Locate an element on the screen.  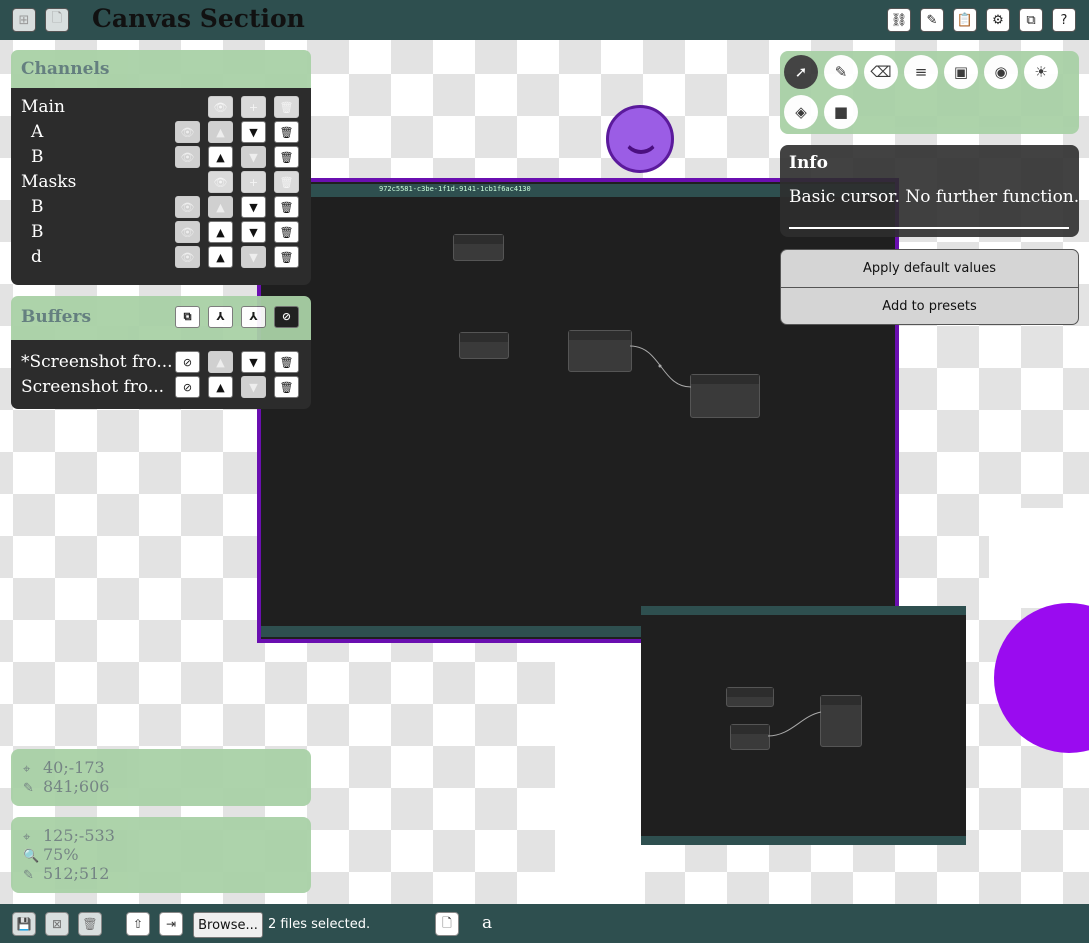
footer-text: a is located at coordinates (487, 923).